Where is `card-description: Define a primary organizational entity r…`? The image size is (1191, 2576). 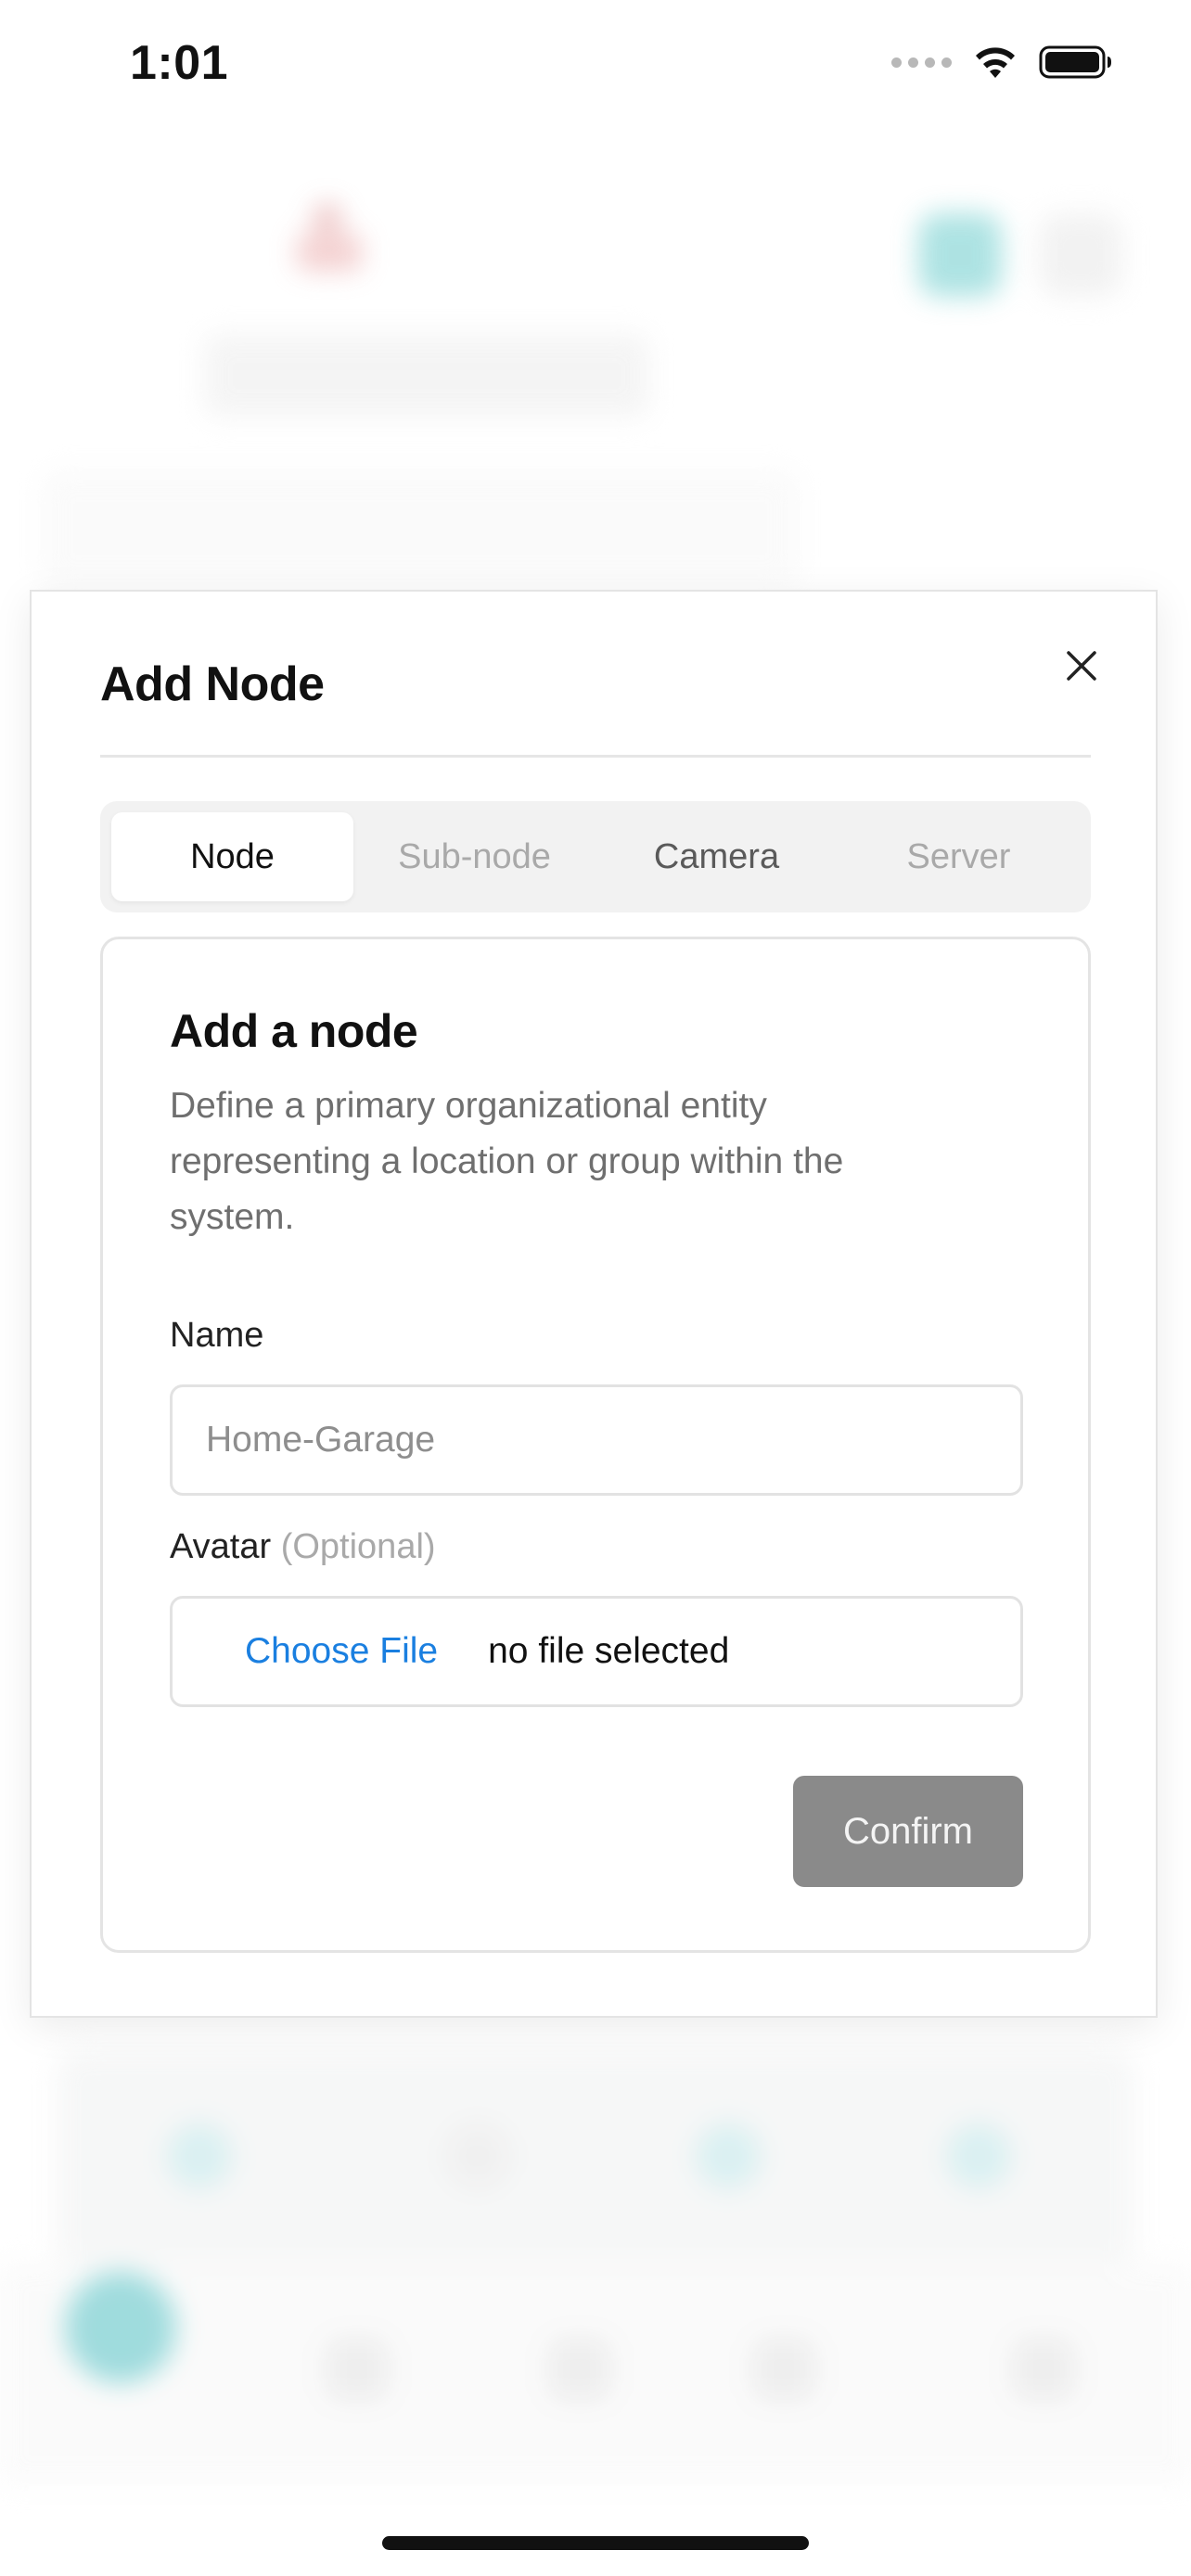 card-description: Define a primary organizational entity r… is located at coordinates (507, 1162).